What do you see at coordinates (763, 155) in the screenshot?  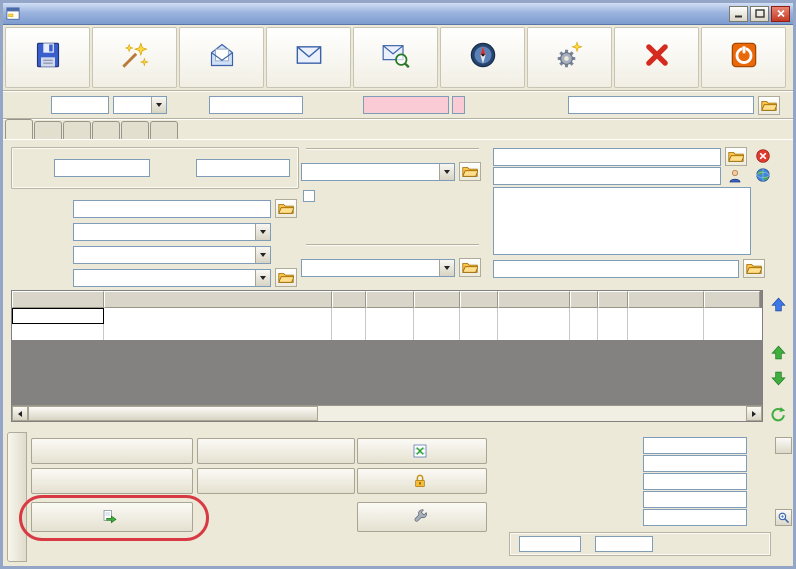 I see `clear-recipient-button` at bounding box center [763, 155].